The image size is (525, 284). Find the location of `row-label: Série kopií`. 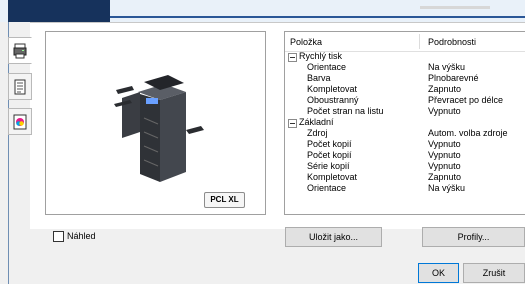

row-label: Série kopií is located at coordinates (328, 166).